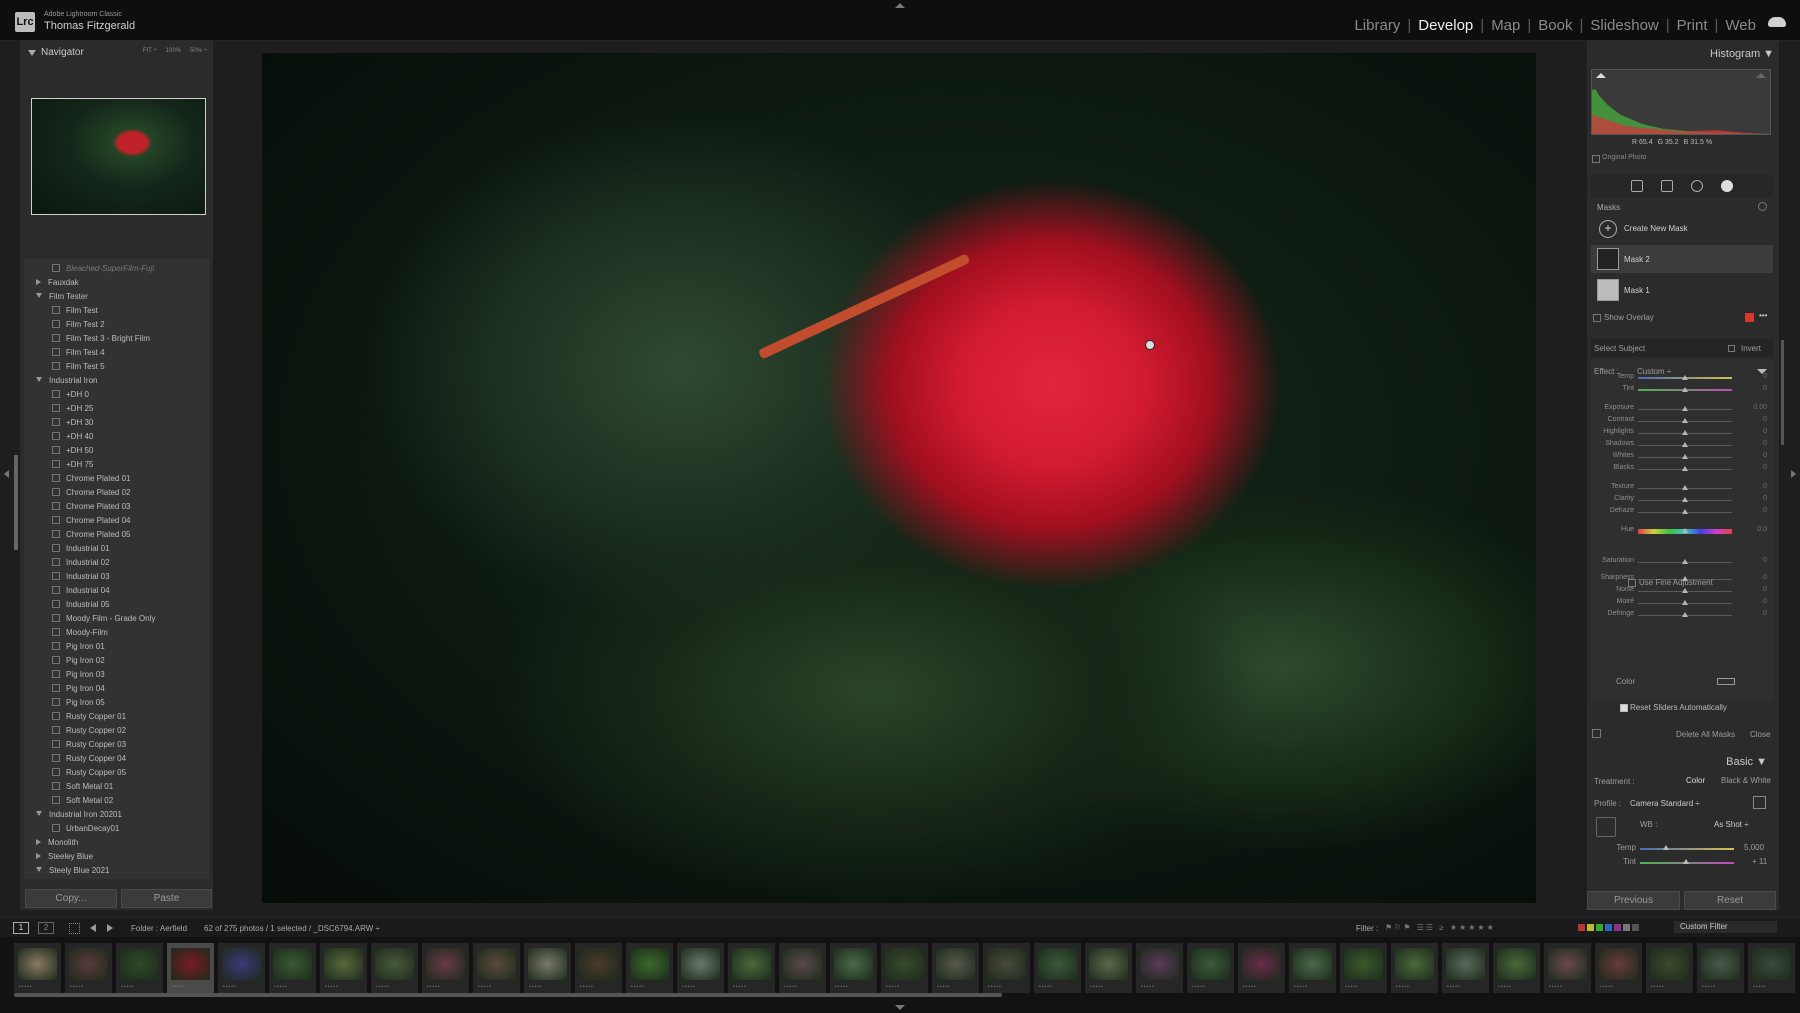 The height and width of the screenshot is (1013, 1800). I want to click on navigator-zoom-option: 50% ÷, so click(198, 51).